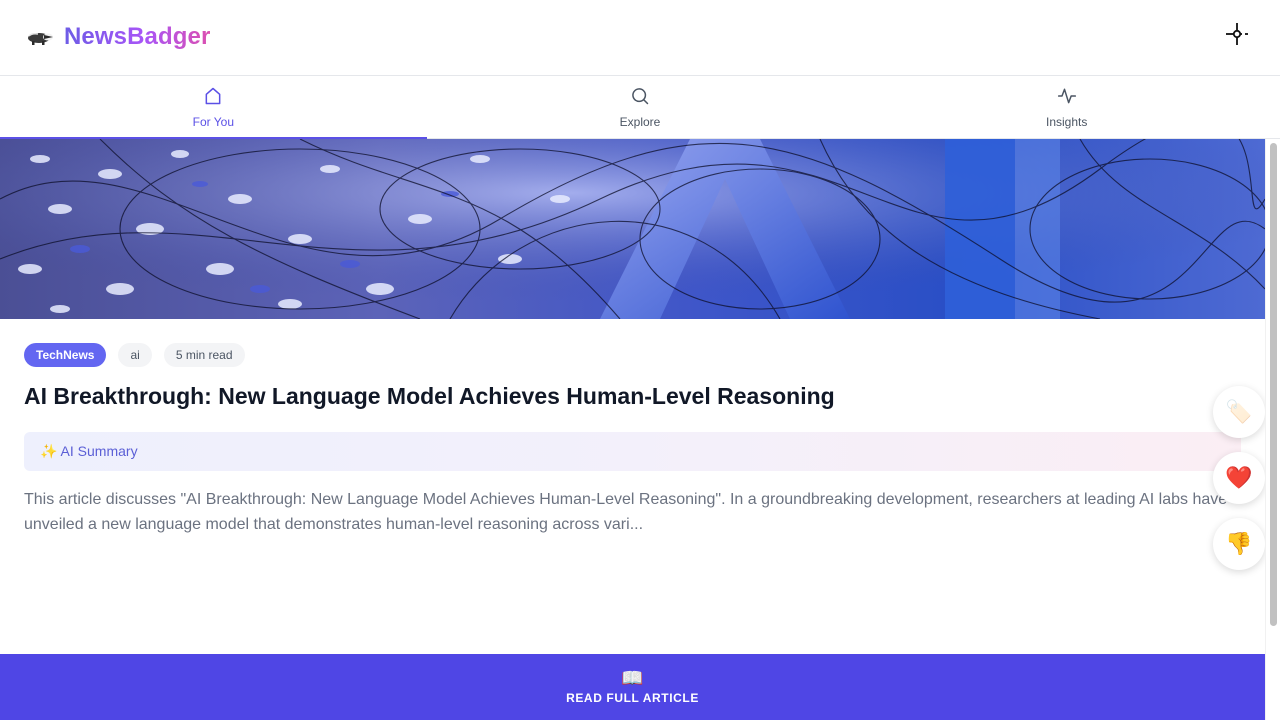  What do you see at coordinates (632, 451) in the screenshot?
I see `ai-summary-toggle: ✨ AI Summary` at bounding box center [632, 451].